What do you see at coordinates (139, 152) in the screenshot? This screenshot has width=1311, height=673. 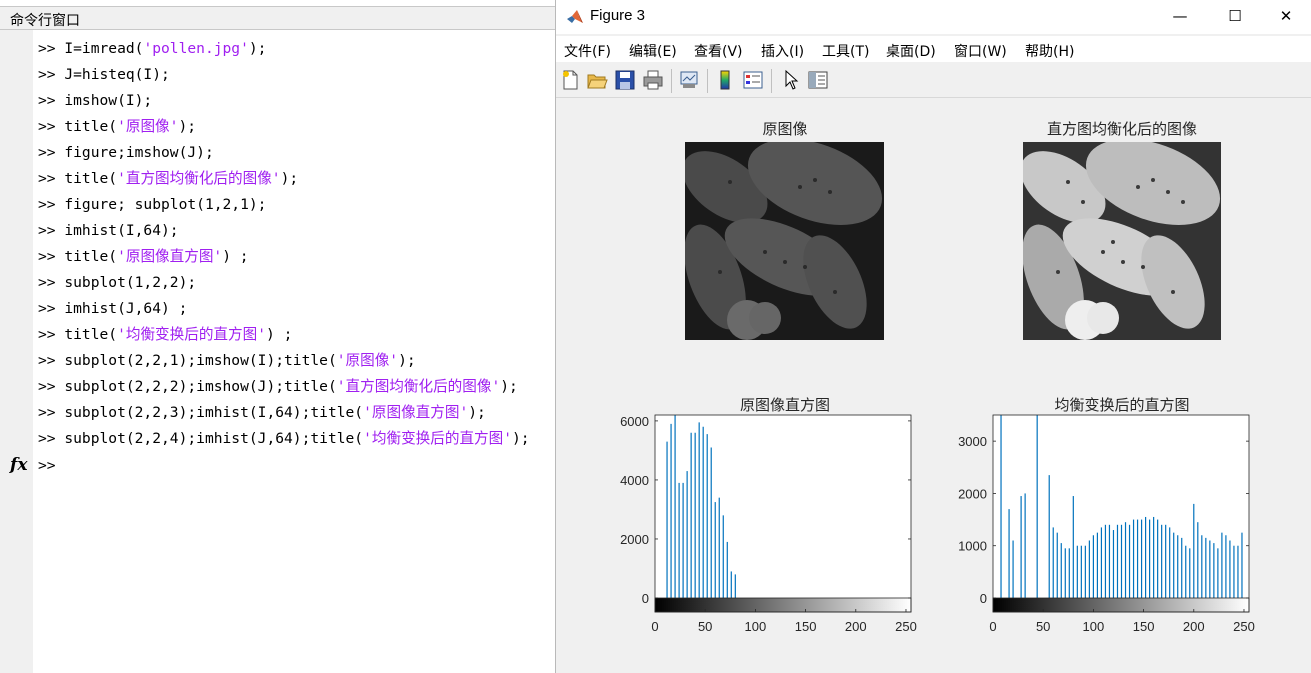 I see `code-text: figure;imshow(J);` at bounding box center [139, 152].